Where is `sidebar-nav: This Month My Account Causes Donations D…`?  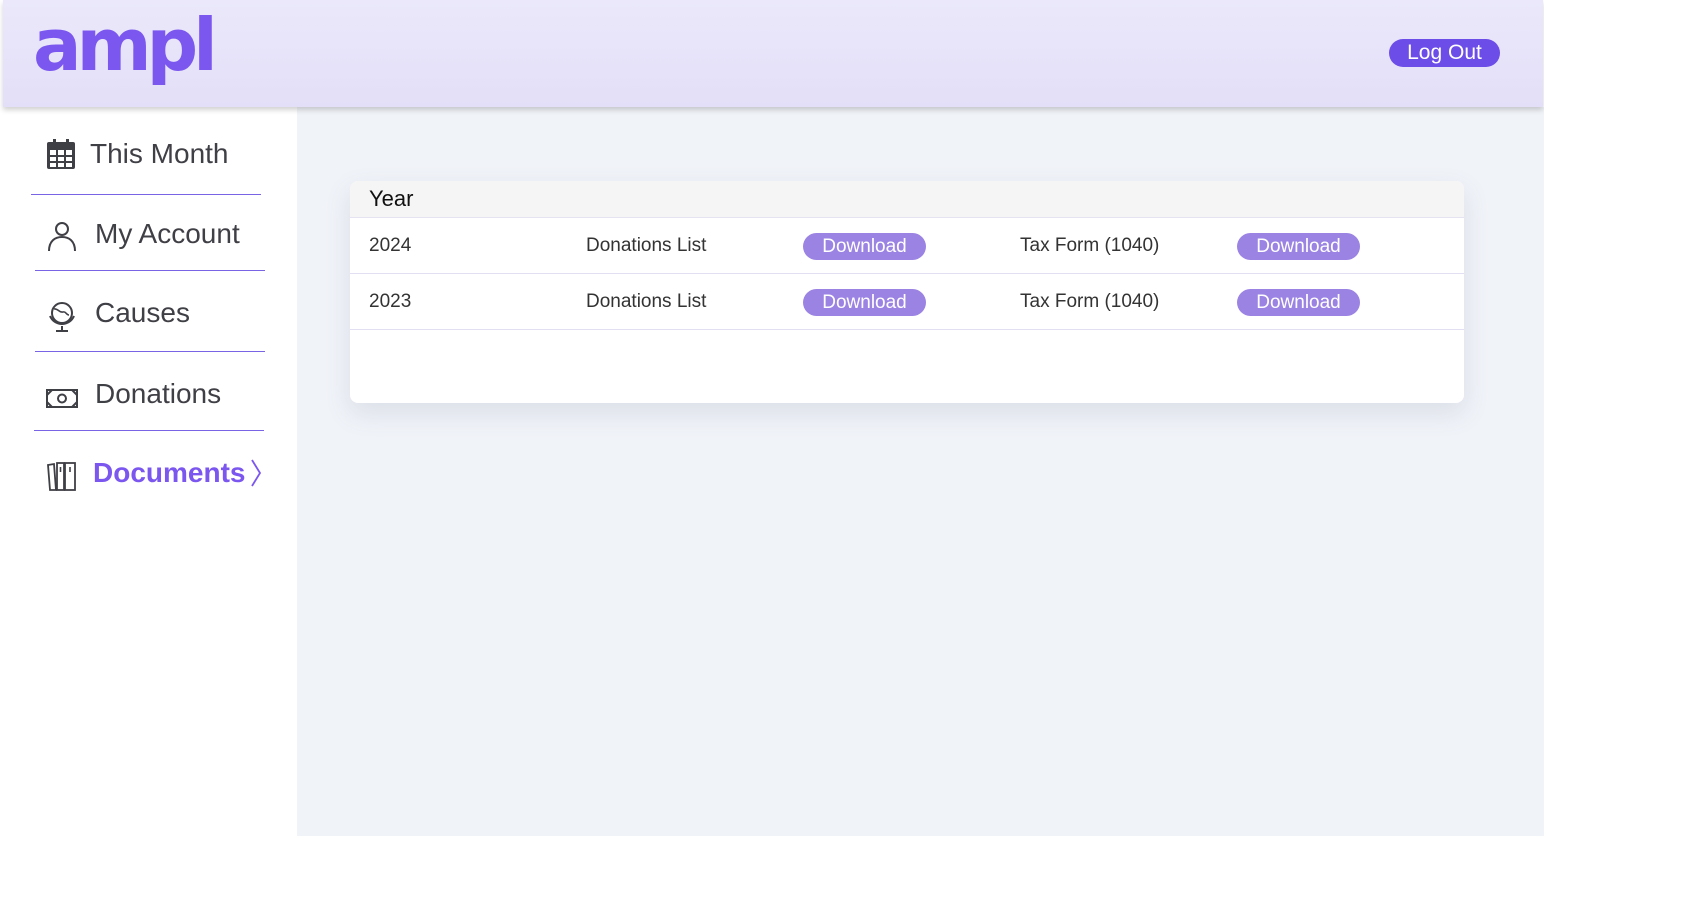
sidebar-nav: This Month My Account Causes Donations D… is located at coordinates (148, 471).